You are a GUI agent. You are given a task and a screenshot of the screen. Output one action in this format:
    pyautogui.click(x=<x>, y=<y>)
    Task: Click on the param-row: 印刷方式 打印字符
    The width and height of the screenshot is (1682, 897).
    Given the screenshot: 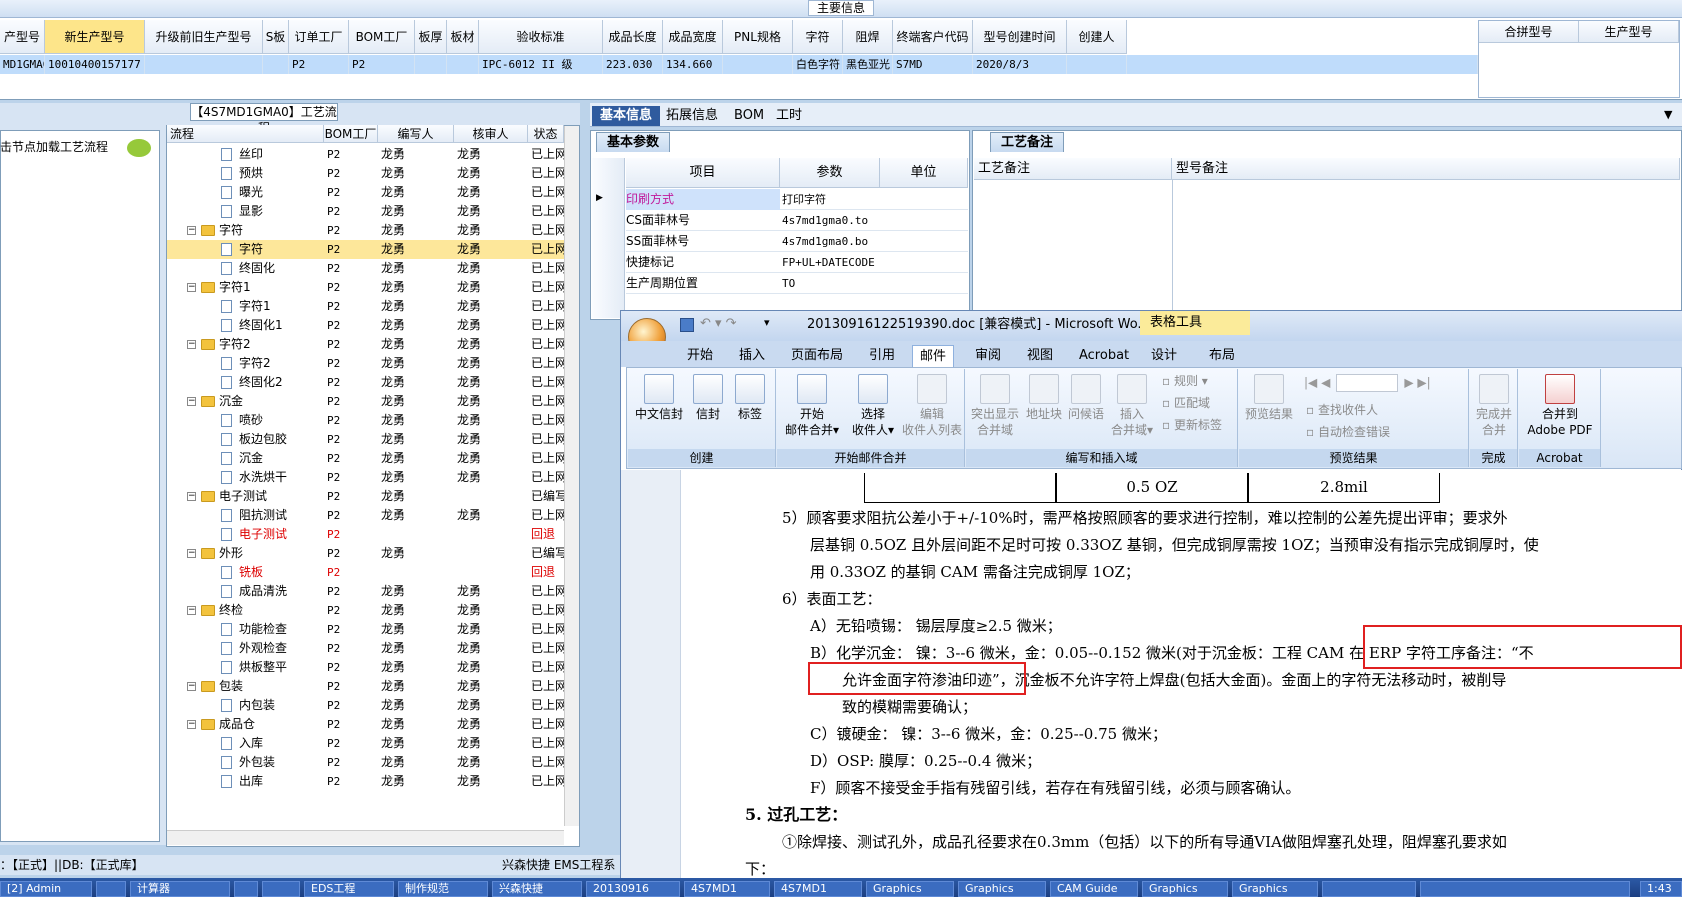 What is the action you would take?
    pyautogui.click(x=797, y=199)
    